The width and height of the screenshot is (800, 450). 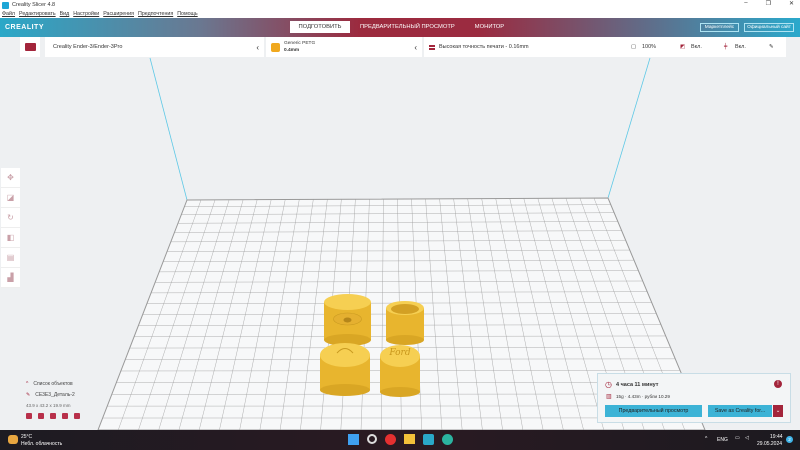 I want to click on left-toolbar: ✥ ◪ ↻ ◧ ▤ ▟, so click(x=10, y=228).